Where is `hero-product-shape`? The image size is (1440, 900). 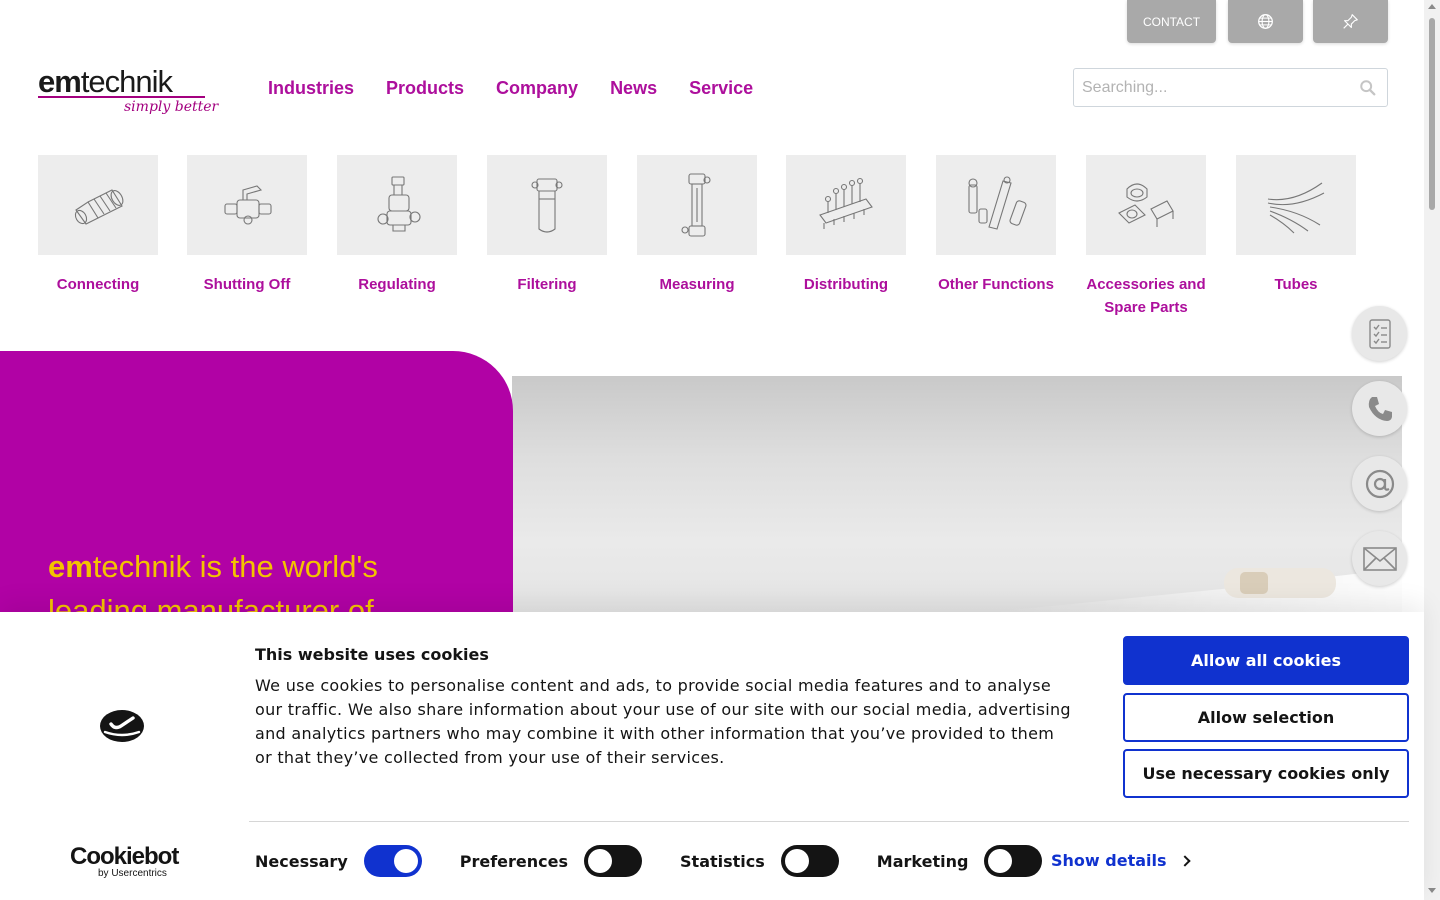 hero-product-shape is located at coordinates (1197, 590).